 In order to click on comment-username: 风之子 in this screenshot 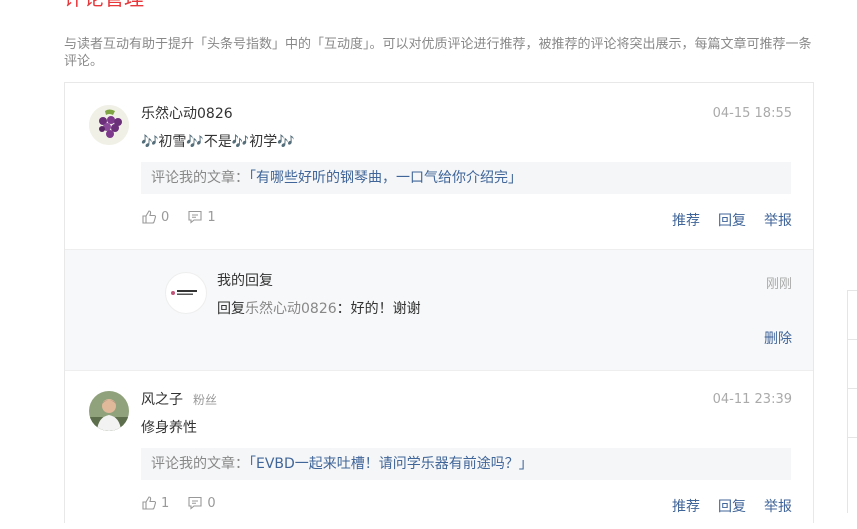, I will do `click(162, 400)`.